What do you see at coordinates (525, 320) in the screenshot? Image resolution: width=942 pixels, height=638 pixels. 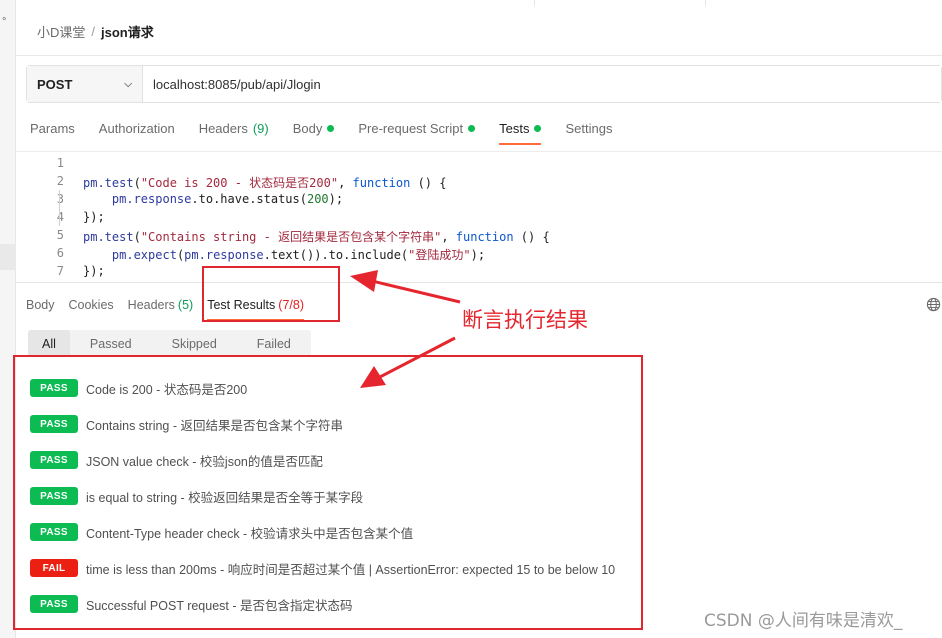 I see `annotation-label: 断言执行结果` at bounding box center [525, 320].